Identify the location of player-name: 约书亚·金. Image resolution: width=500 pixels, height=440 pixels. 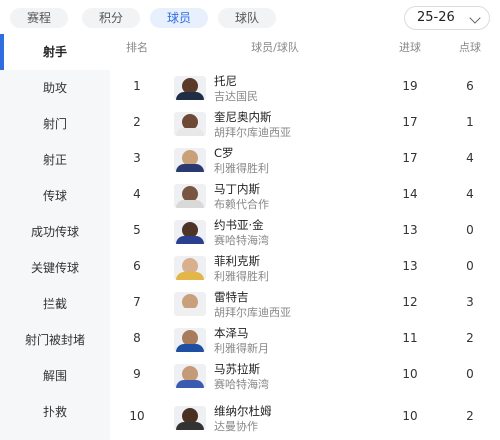
(239, 225).